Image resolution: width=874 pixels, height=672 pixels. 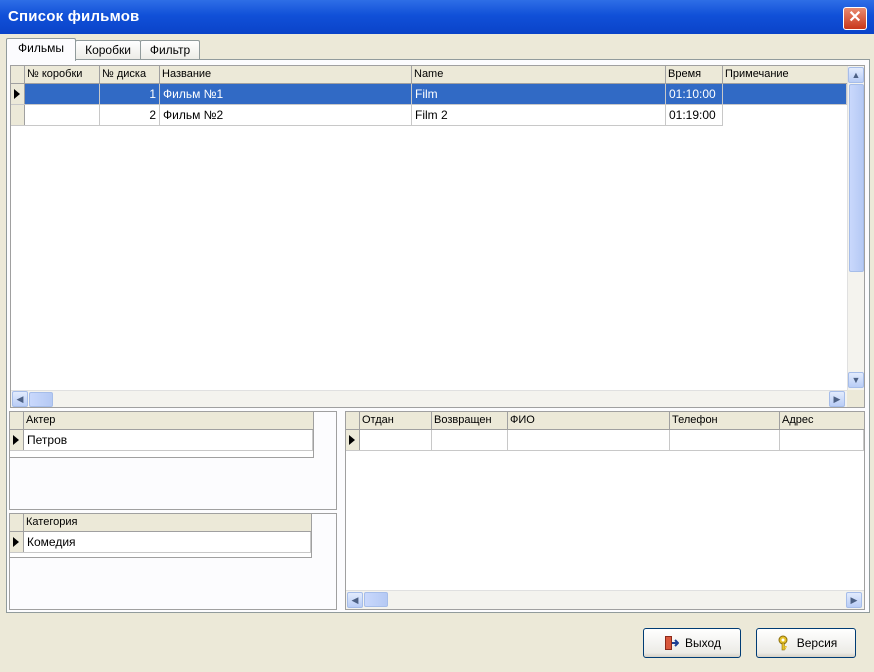 I want to click on column-header-full-name: ФИО, so click(x=589, y=420).